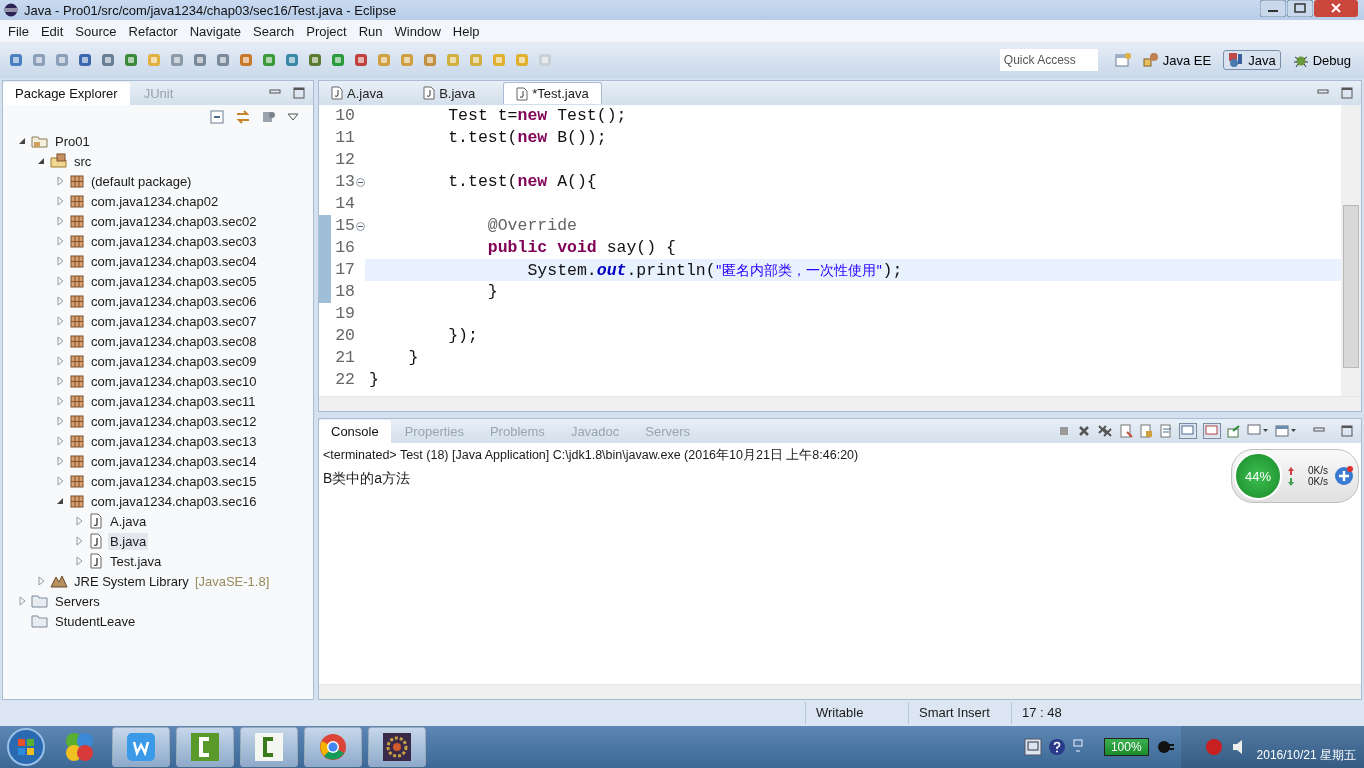  Describe the element at coordinates (1234, 431) in the screenshot. I see `pin-console-icon` at that location.